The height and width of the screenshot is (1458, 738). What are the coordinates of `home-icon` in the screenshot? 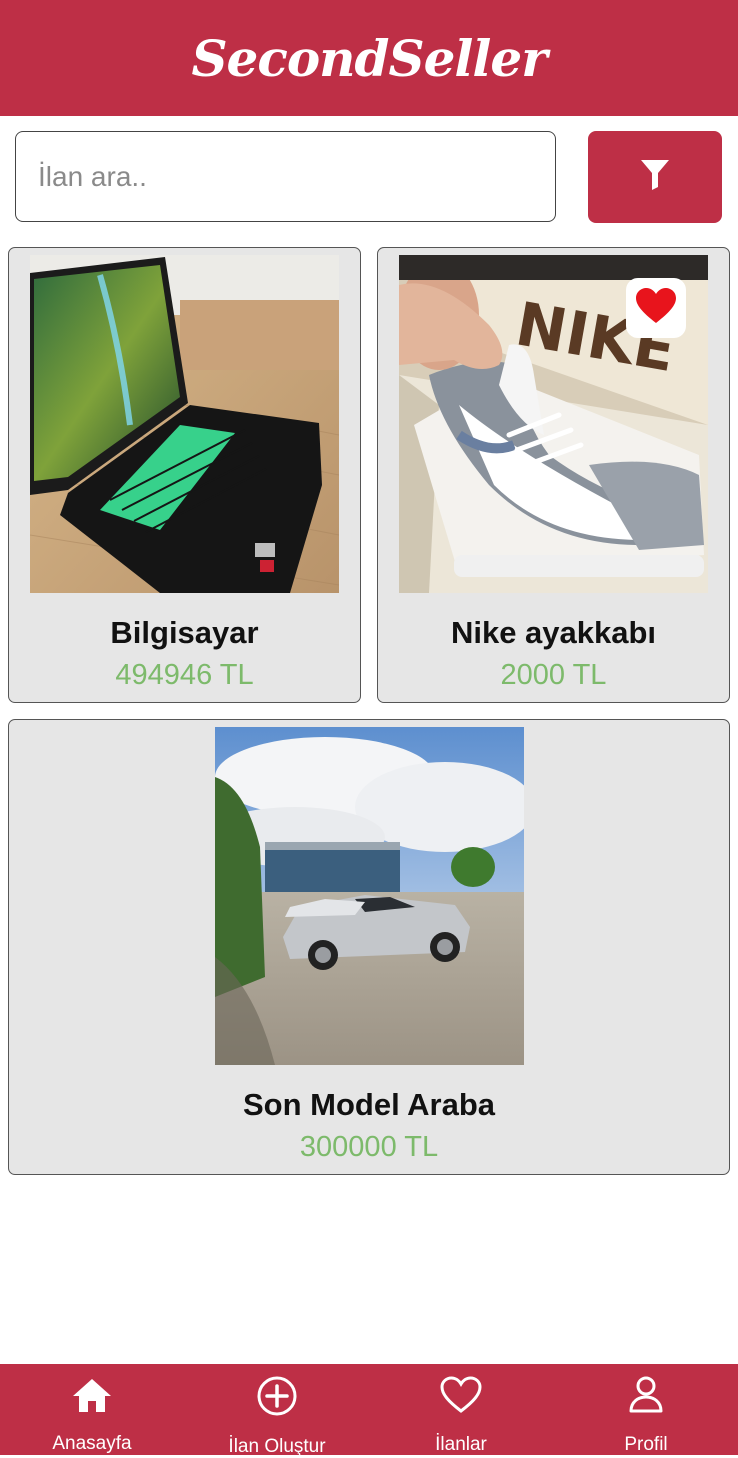 It's located at (92, 1394).